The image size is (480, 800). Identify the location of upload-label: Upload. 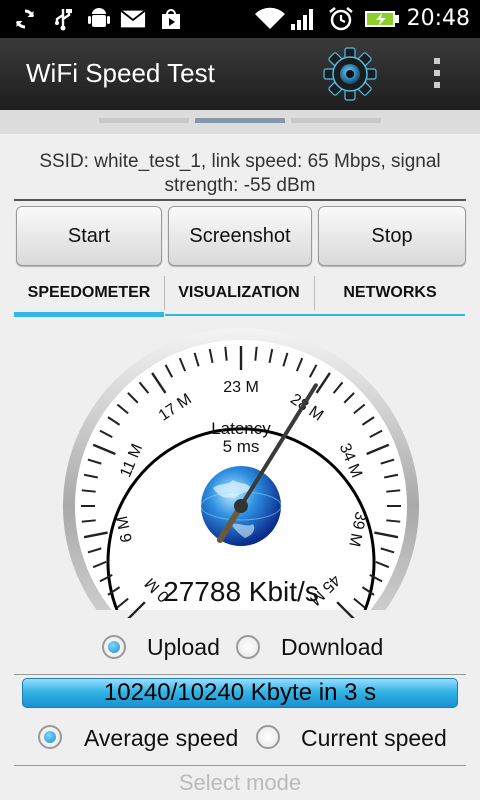
(183, 647).